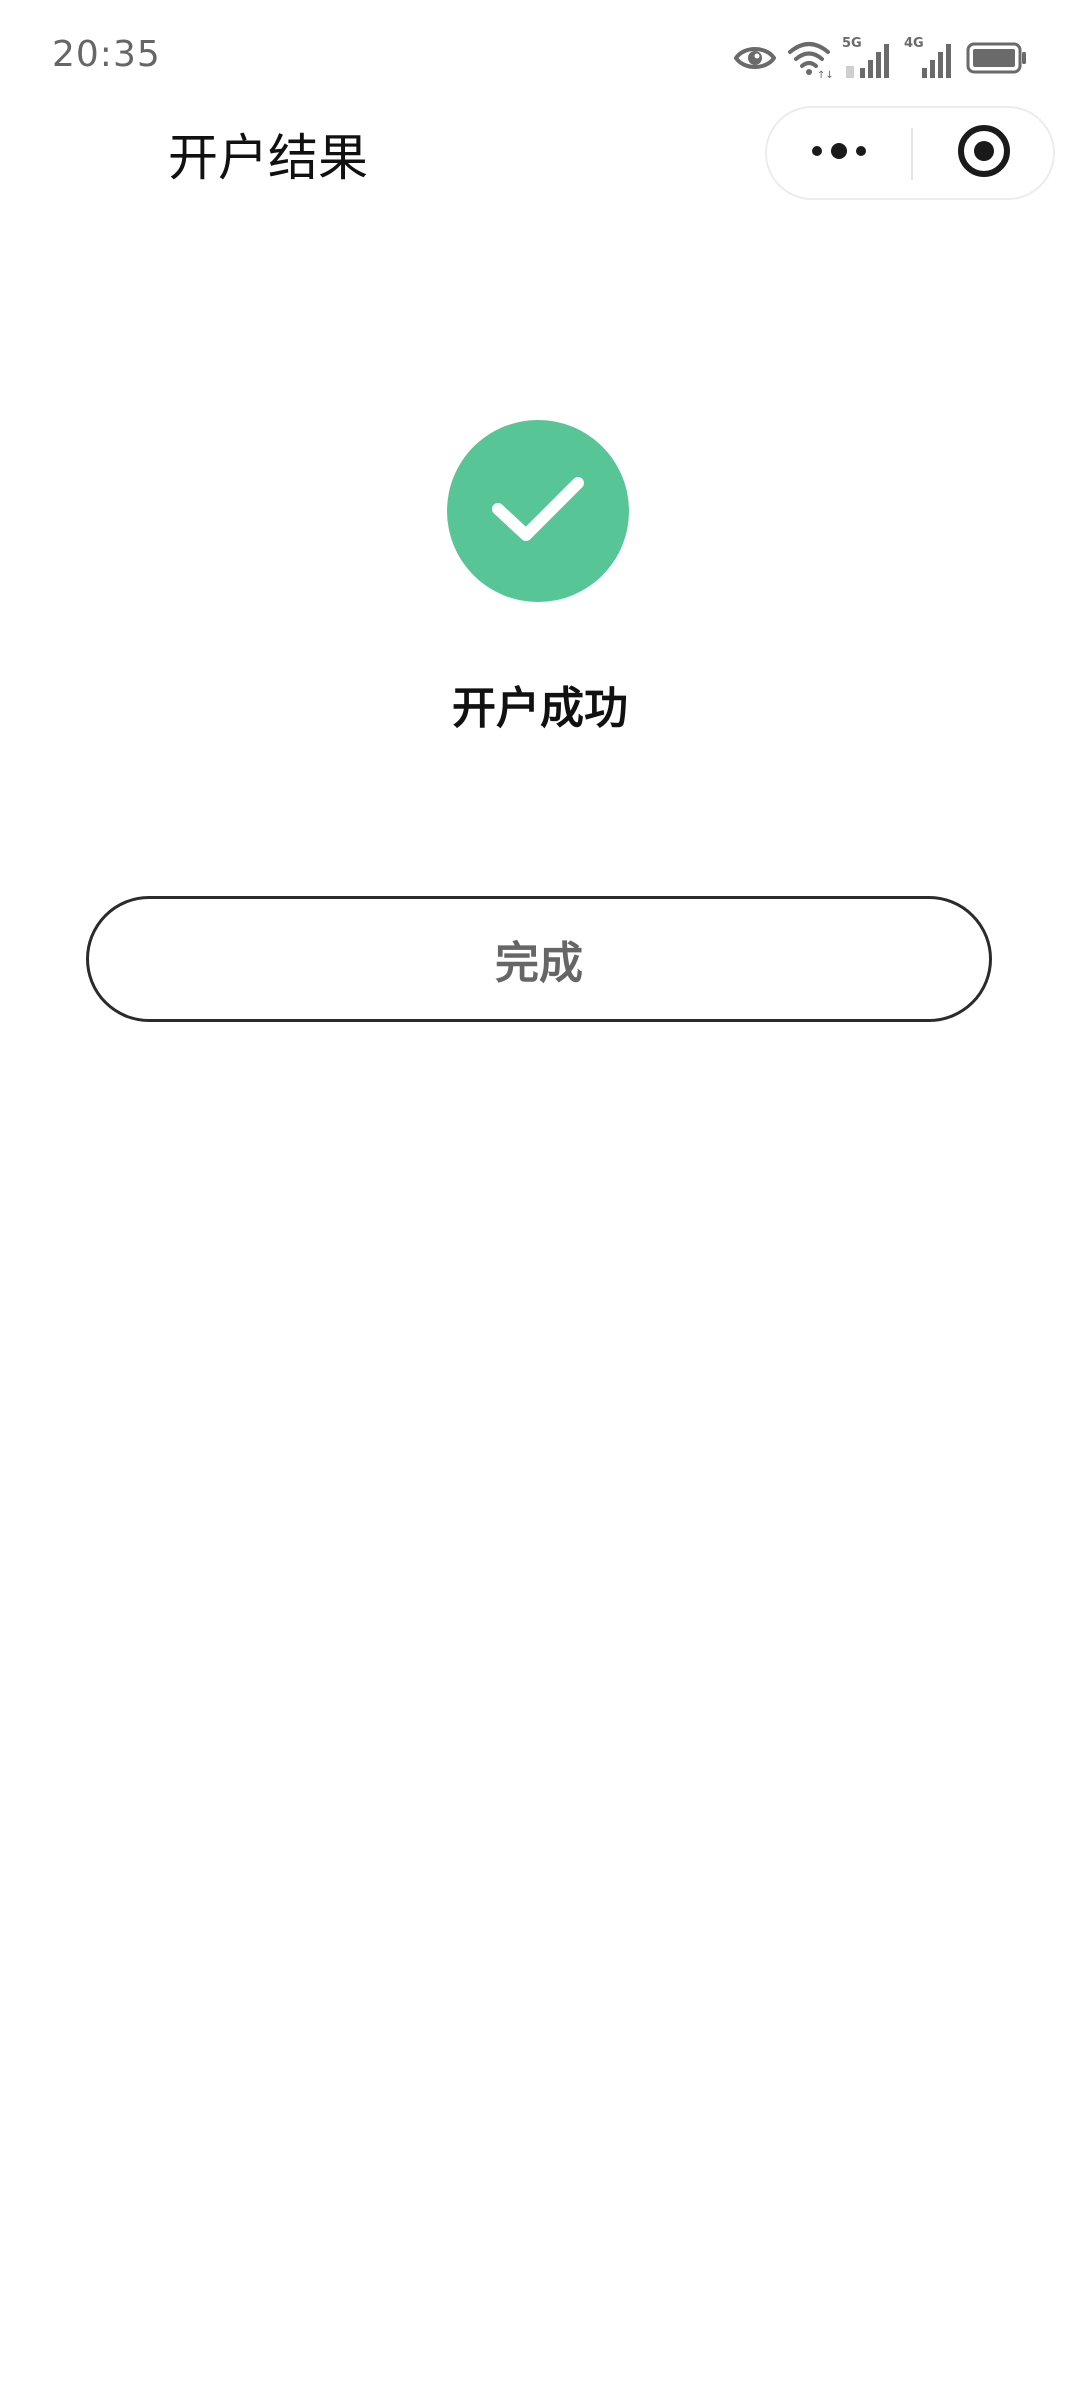  What do you see at coordinates (540, 55) in the screenshot?
I see `status-bar: 20:35 ↑↓ 5G 4G` at bounding box center [540, 55].